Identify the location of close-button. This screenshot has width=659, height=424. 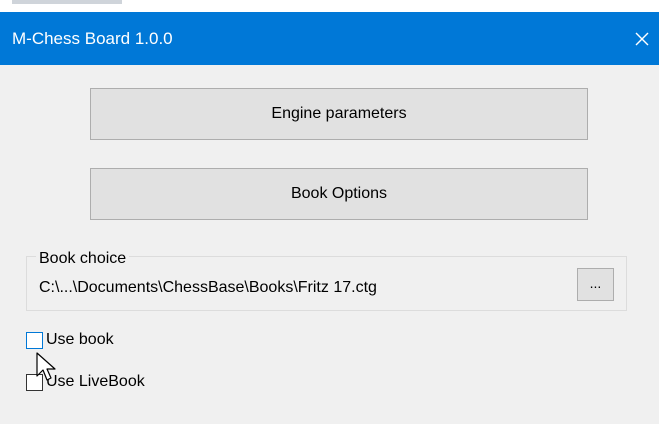
(641, 38).